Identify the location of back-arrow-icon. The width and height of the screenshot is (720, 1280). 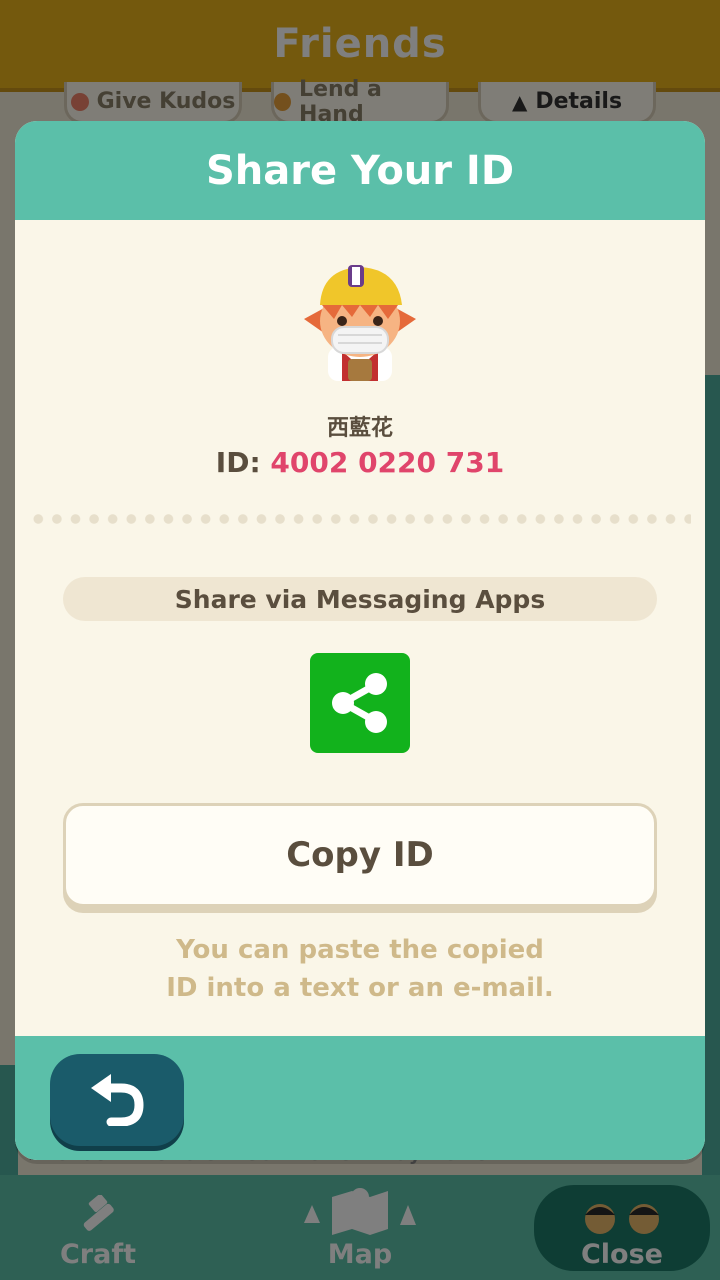
(117, 1100).